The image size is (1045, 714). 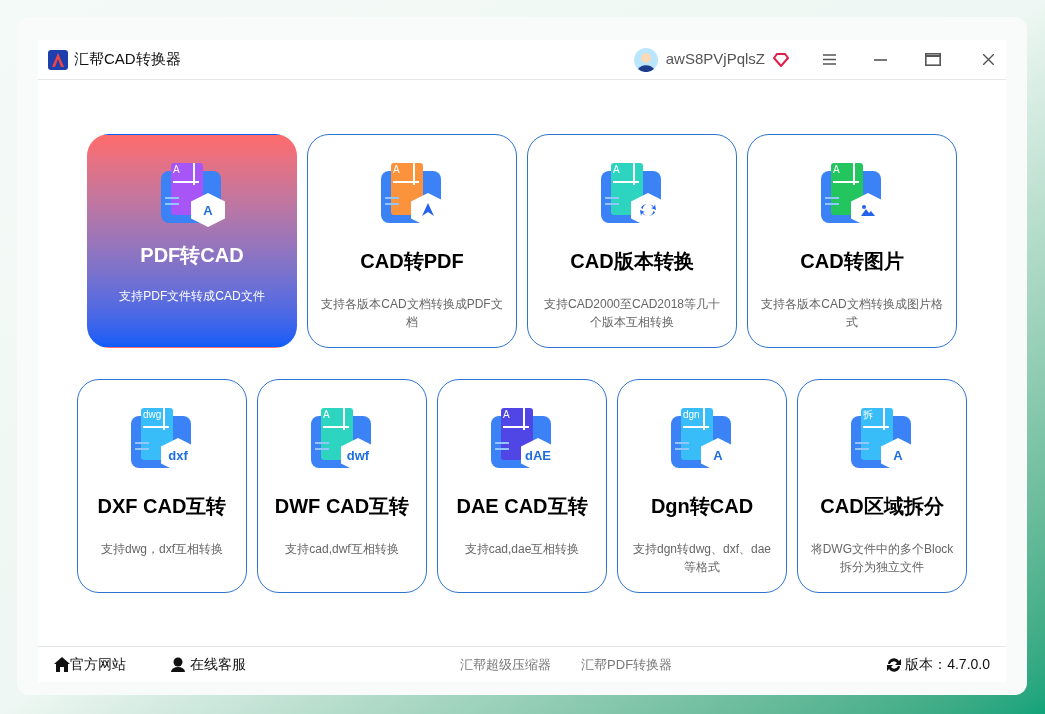 What do you see at coordinates (192, 255) in the screenshot?
I see `card-title: PDF转CAD` at bounding box center [192, 255].